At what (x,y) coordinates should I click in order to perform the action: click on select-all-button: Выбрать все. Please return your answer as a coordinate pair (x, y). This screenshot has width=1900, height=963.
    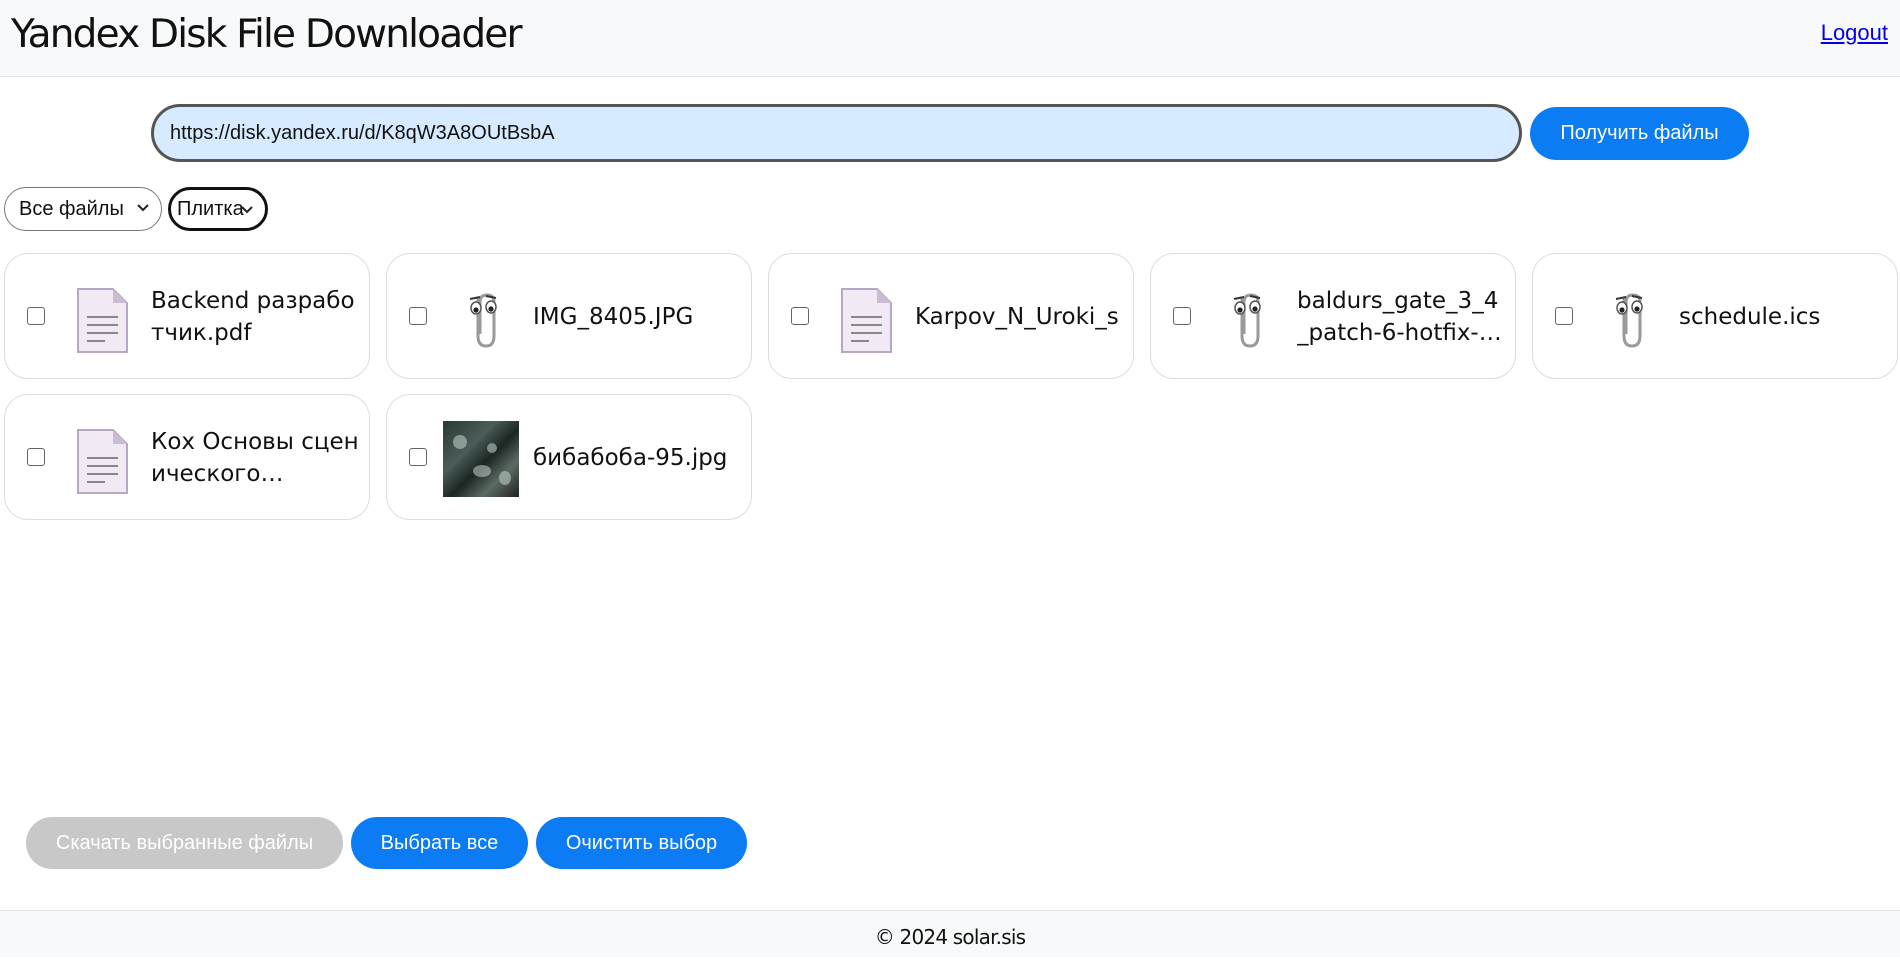
    Looking at the image, I should click on (439, 843).